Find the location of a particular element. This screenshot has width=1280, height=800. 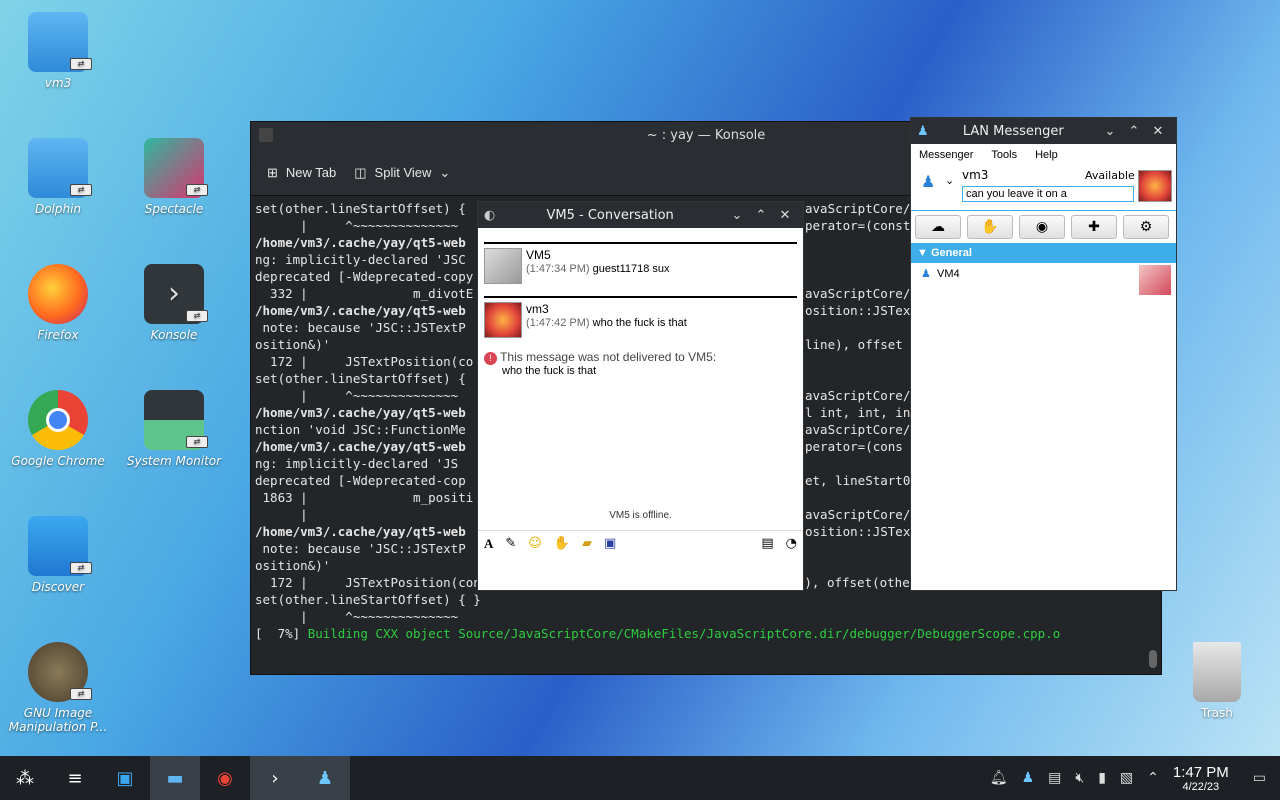

status-message-input is located at coordinates (1048, 194).